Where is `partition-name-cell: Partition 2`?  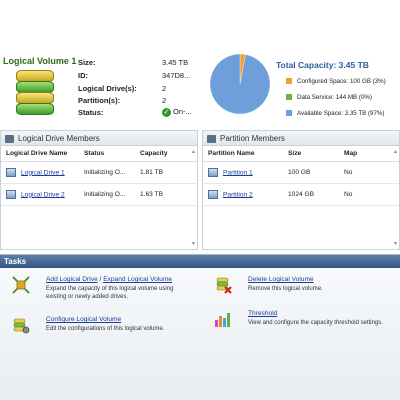 partition-name-cell: Partition 2 is located at coordinates (243, 194).